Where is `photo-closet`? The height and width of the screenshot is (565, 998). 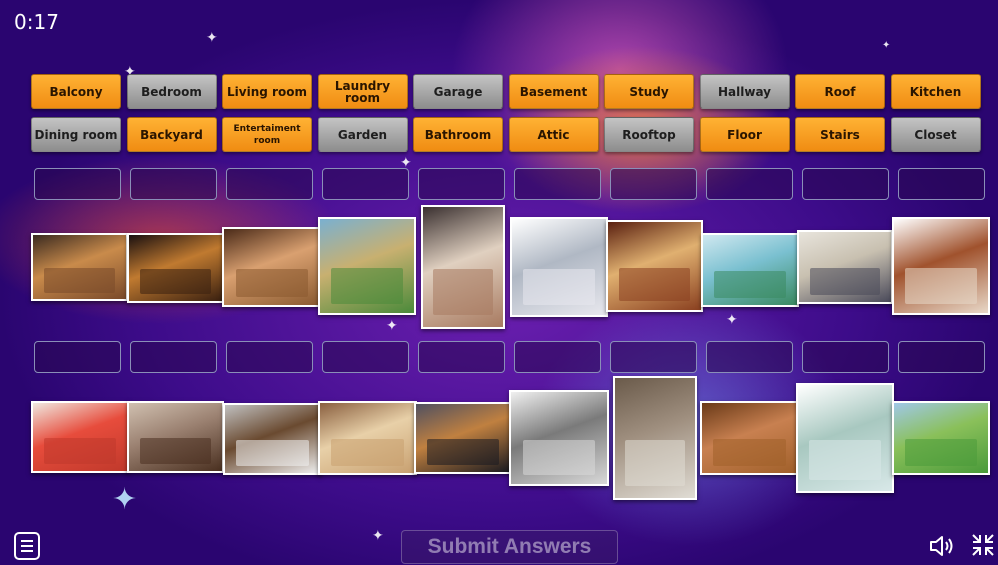 photo-closet is located at coordinates (272, 267).